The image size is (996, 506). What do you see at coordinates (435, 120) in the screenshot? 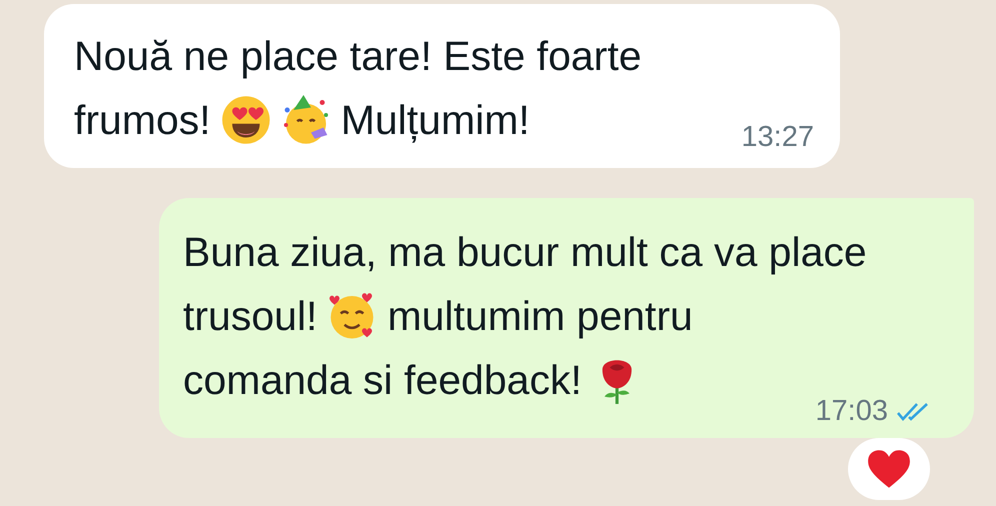
I see `message-text: Mulțumim!` at bounding box center [435, 120].